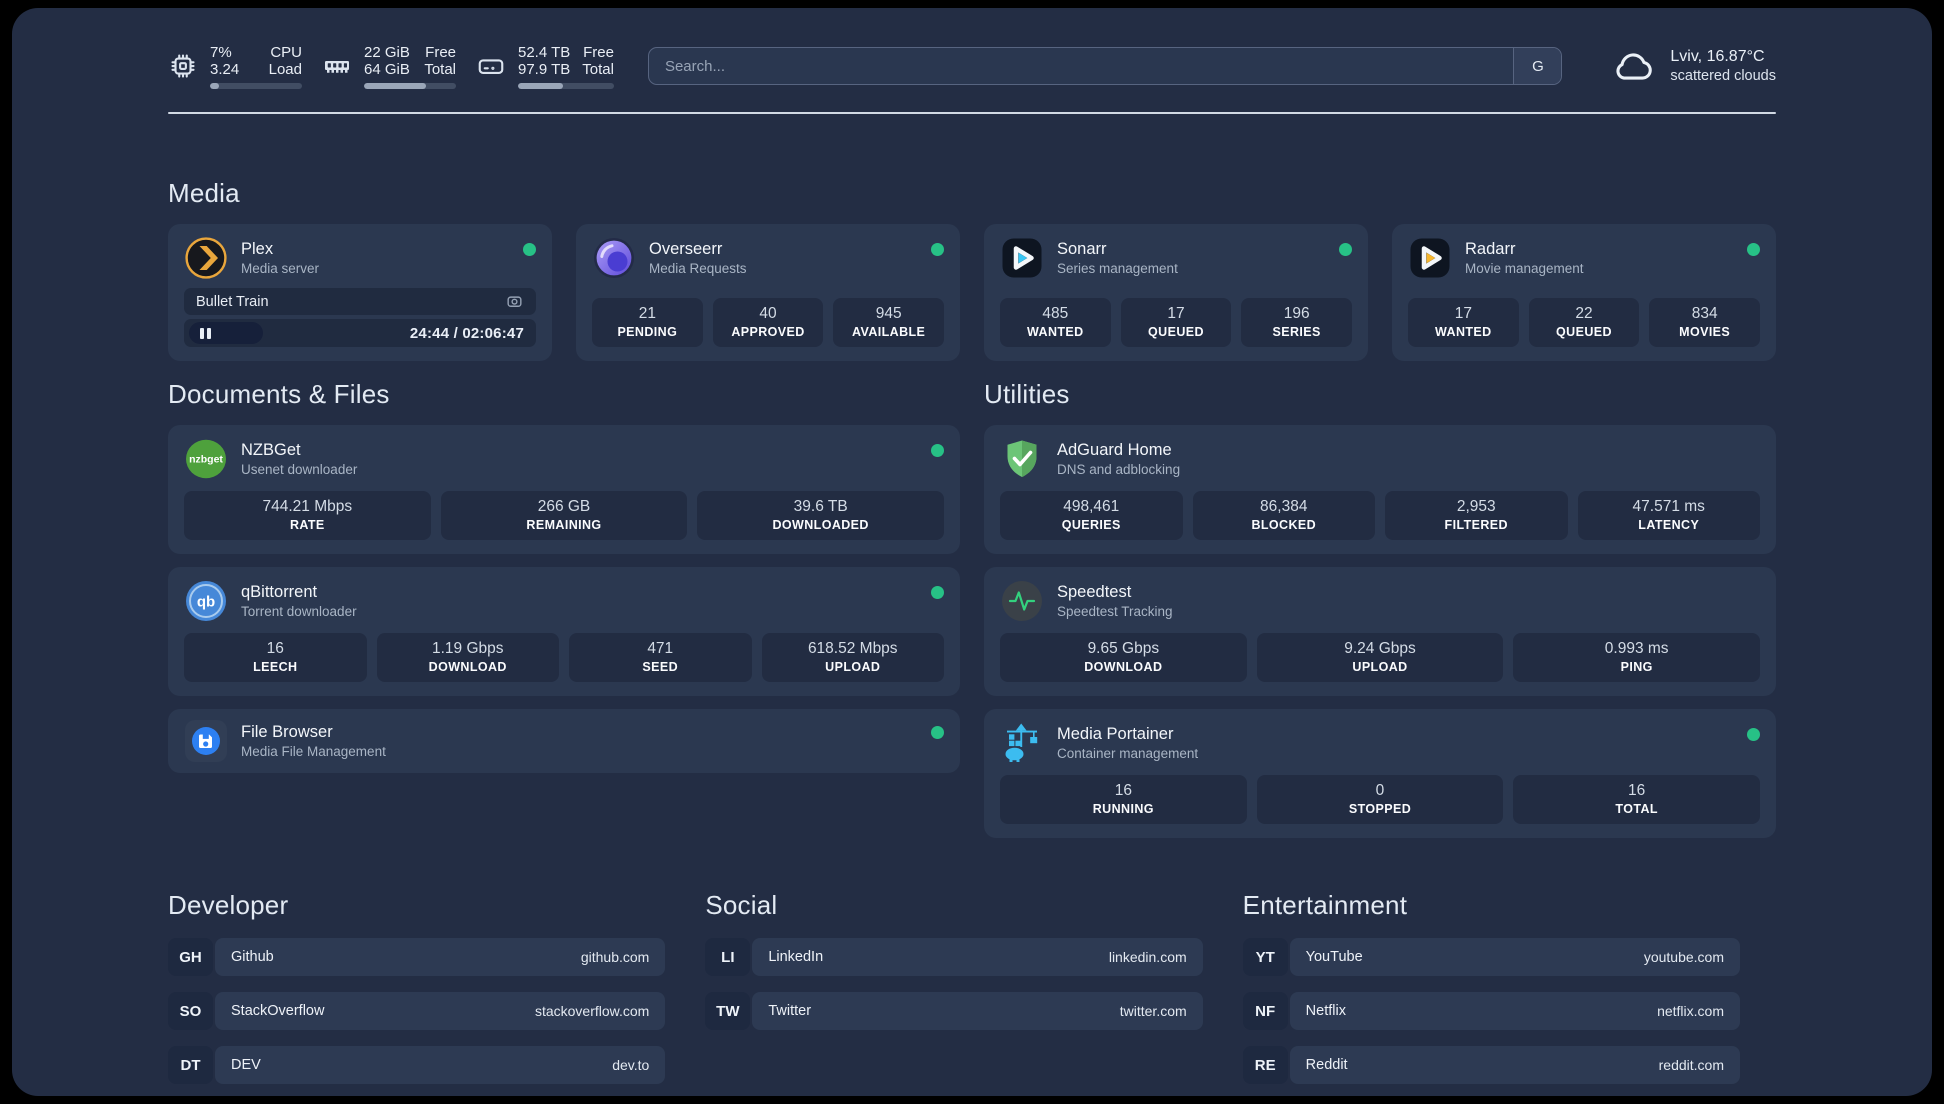 The image size is (1944, 1104). I want to click on stat-value: 22, so click(1584, 313).